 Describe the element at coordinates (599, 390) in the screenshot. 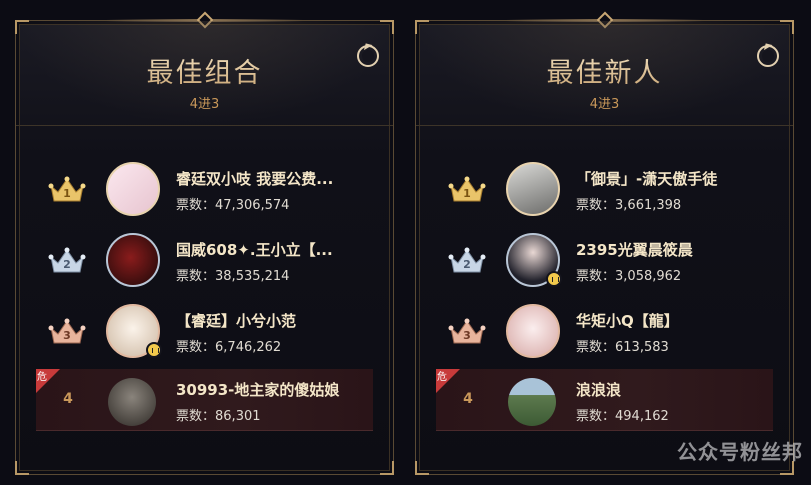

I see `entry-name: 浪浪浪` at that location.